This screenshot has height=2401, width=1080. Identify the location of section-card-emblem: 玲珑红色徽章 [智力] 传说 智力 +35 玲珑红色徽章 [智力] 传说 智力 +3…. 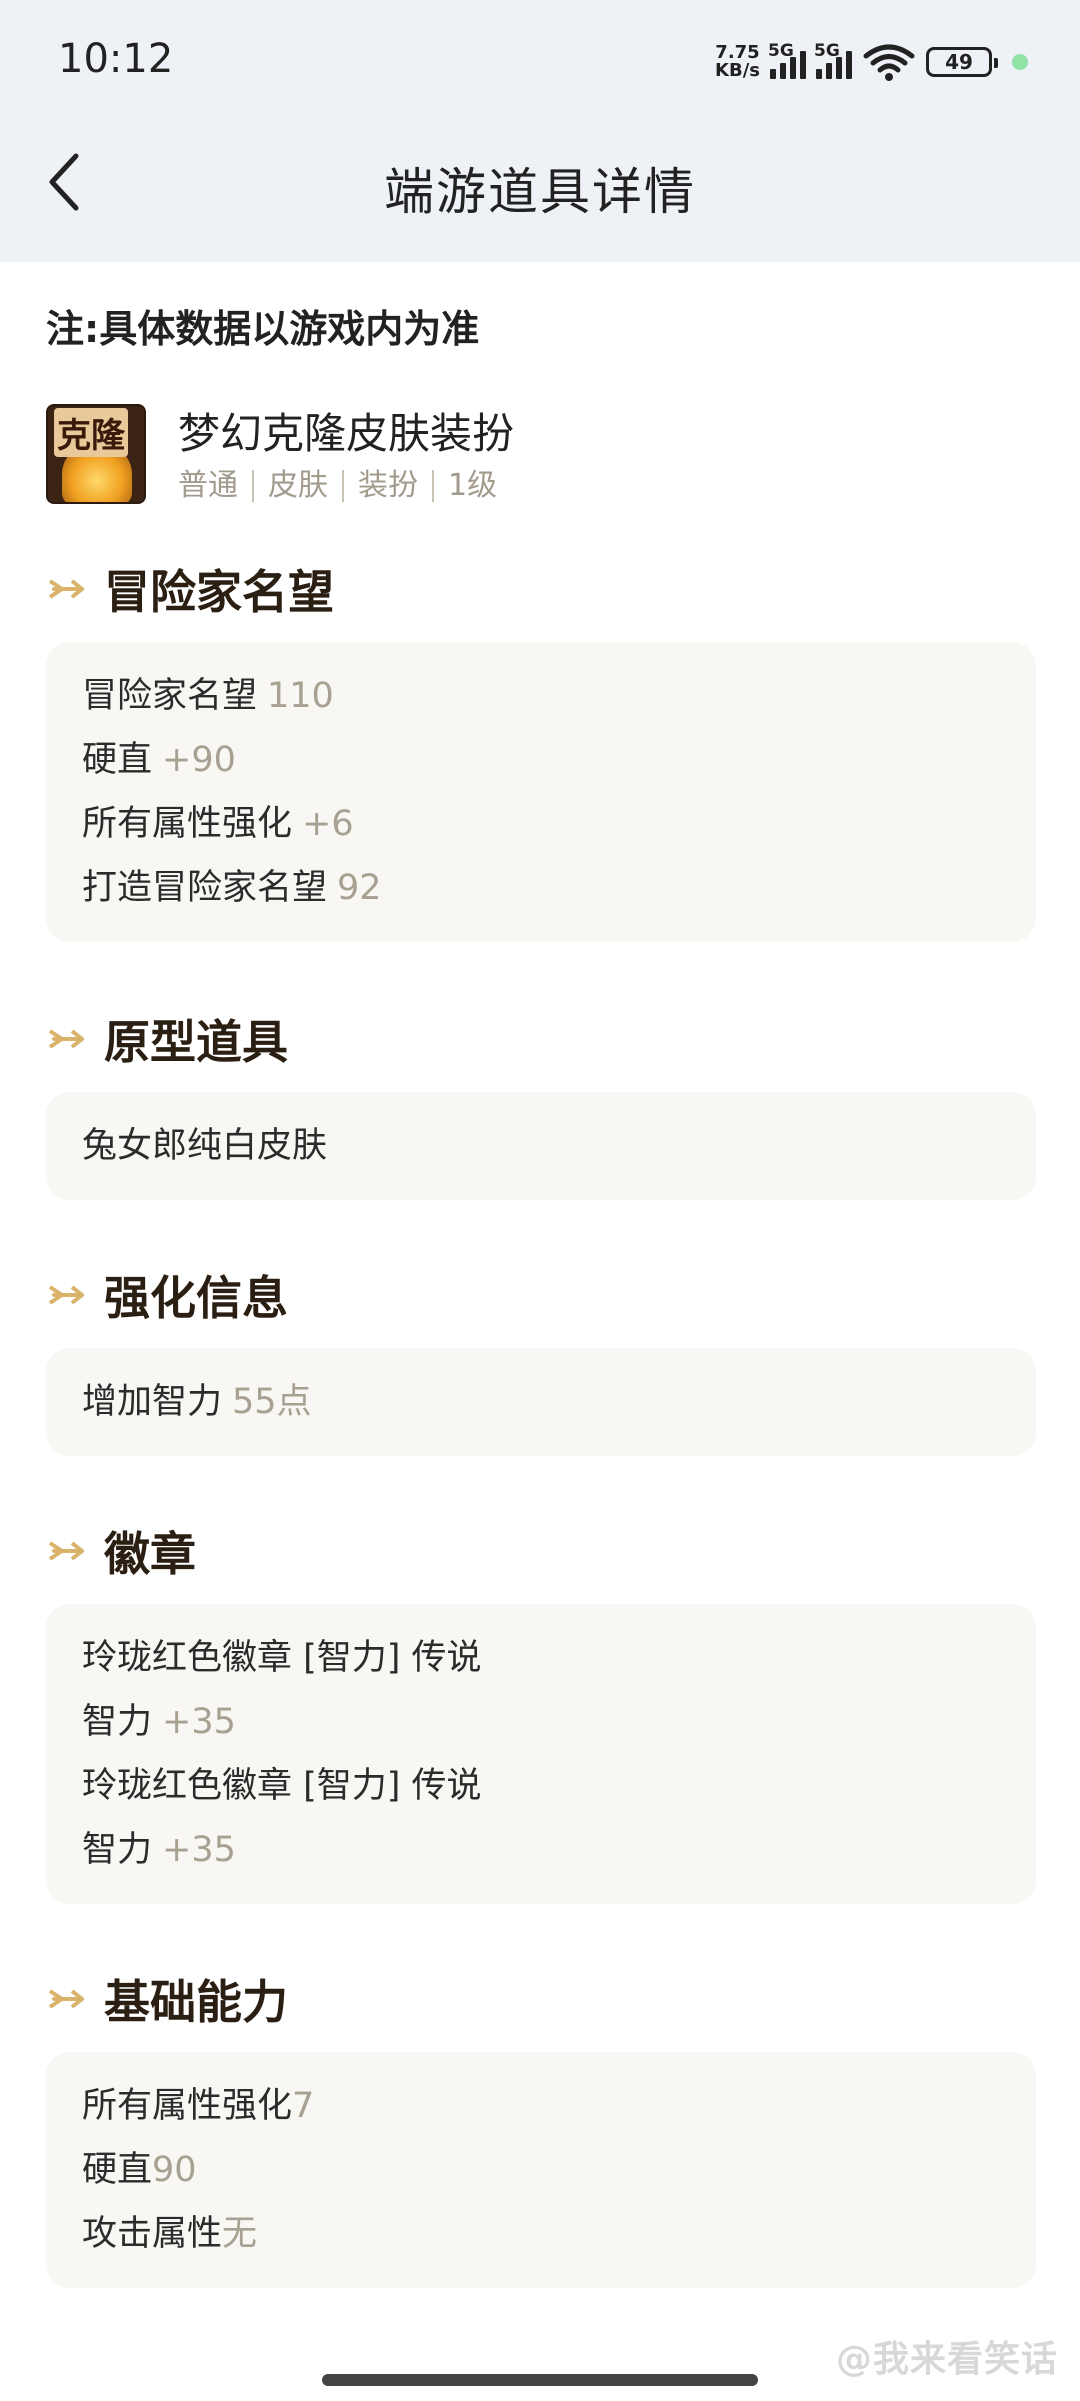
(541, 1754).